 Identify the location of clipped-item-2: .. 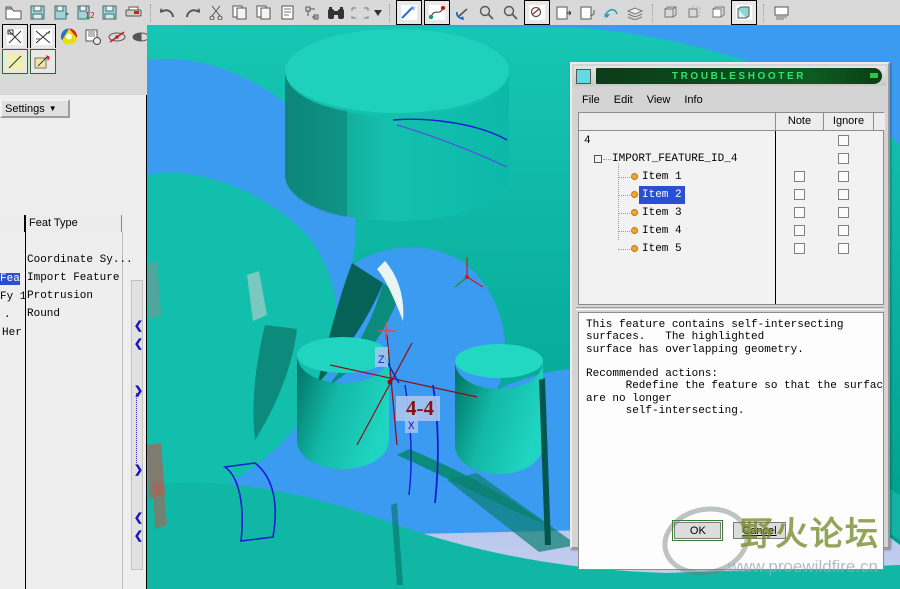
(7, 315).